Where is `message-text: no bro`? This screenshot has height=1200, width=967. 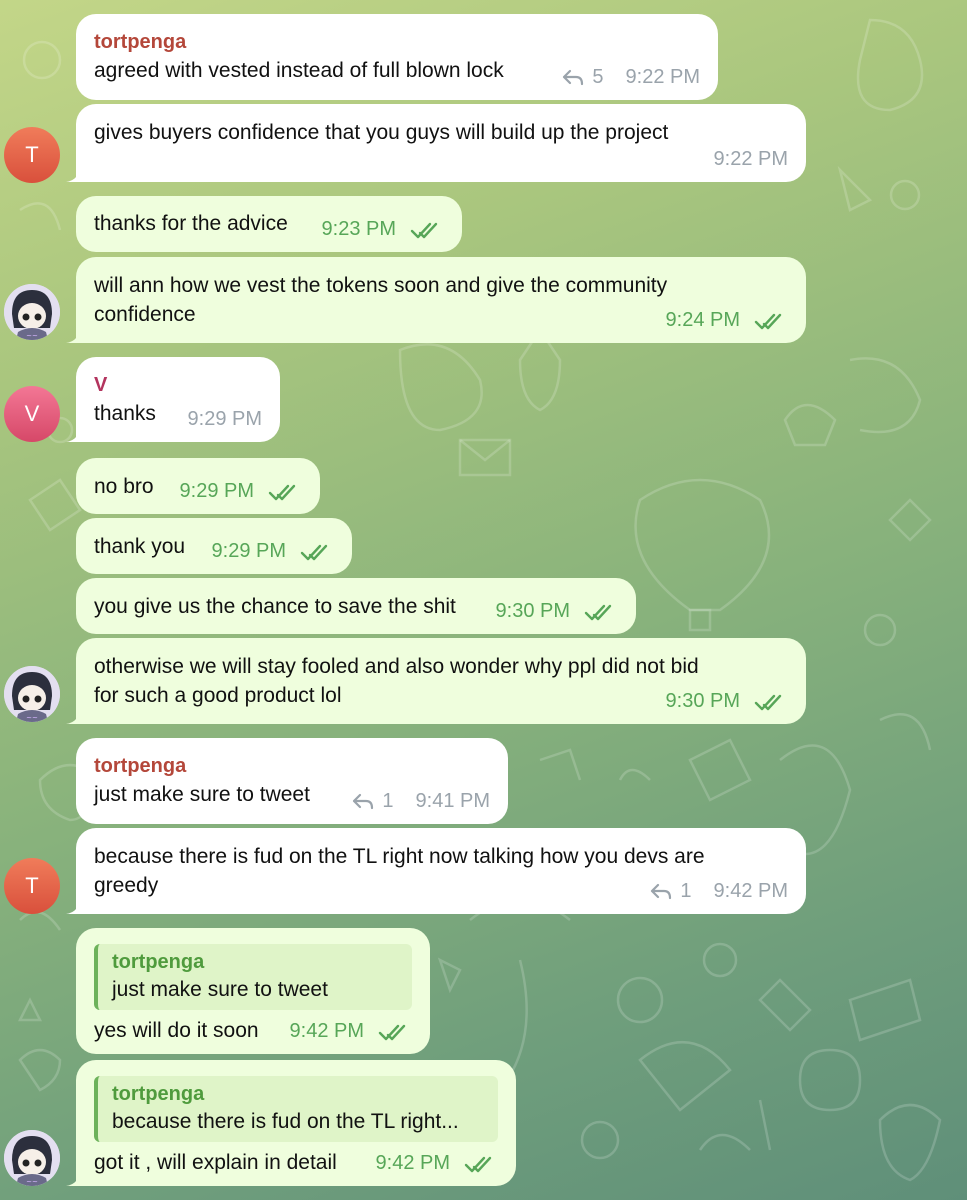
message-text: no bro is located at coordinates (124, 486).